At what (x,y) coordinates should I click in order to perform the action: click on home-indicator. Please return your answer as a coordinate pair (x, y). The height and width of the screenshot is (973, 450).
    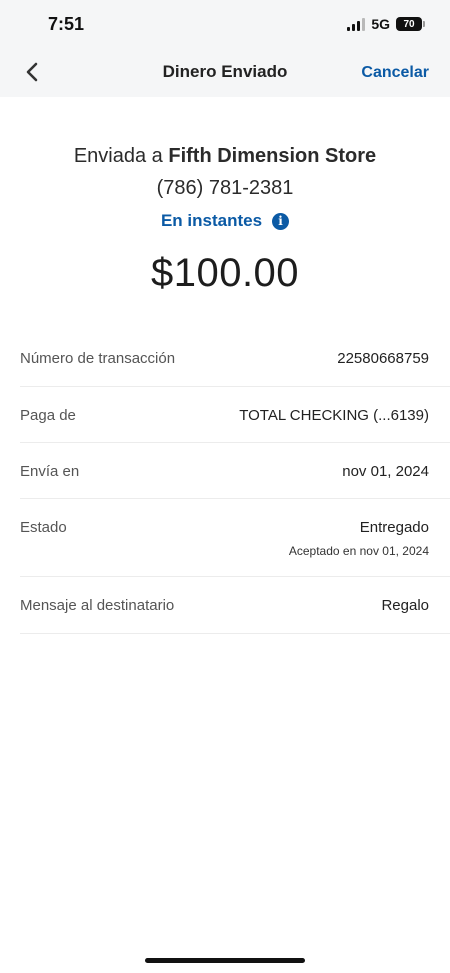
    Looking at the image, I should click on (225, 960).